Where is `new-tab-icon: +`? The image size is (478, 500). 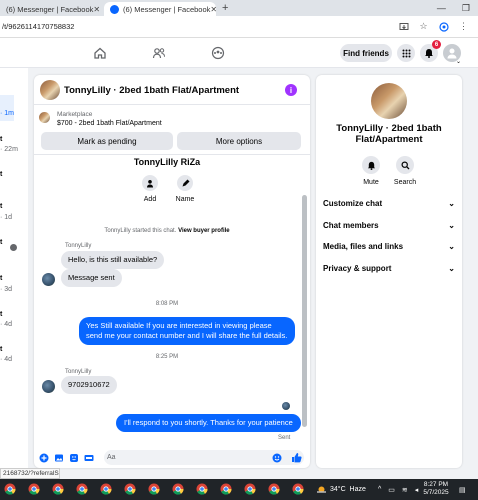 new-tab-icon: + is located at coordinates (225, 8).